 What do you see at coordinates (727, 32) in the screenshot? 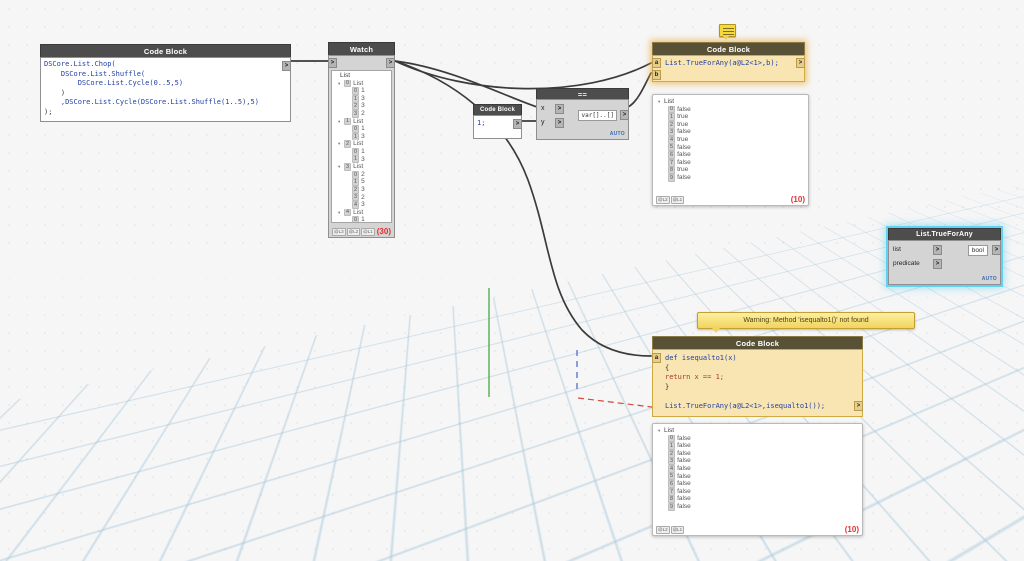
I see `note-icon` at bounding box center [727, 32].